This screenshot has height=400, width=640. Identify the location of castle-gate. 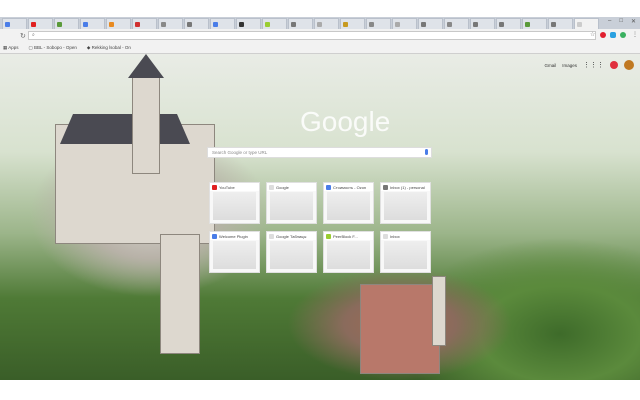
(400, 329).